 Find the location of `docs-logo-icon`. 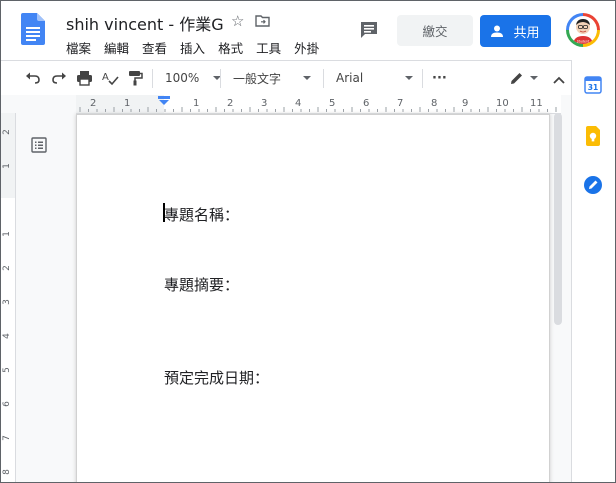

docs-logo-icon is located at coordinates (33, 29).